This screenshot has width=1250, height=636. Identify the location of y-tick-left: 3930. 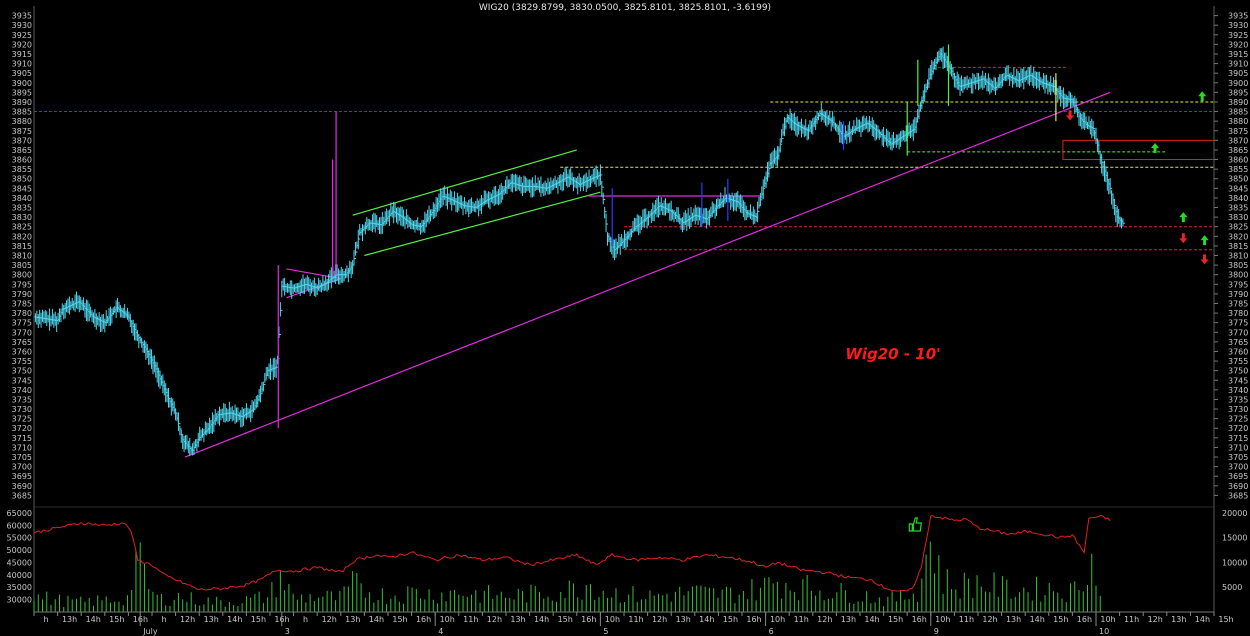
(22, 25).